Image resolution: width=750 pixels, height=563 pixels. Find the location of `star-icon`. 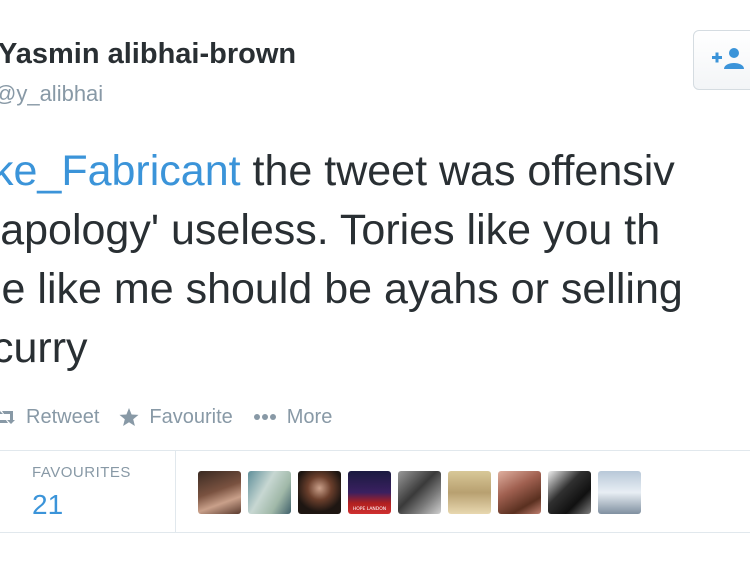

star-icon is located at coordinates (129, 416).